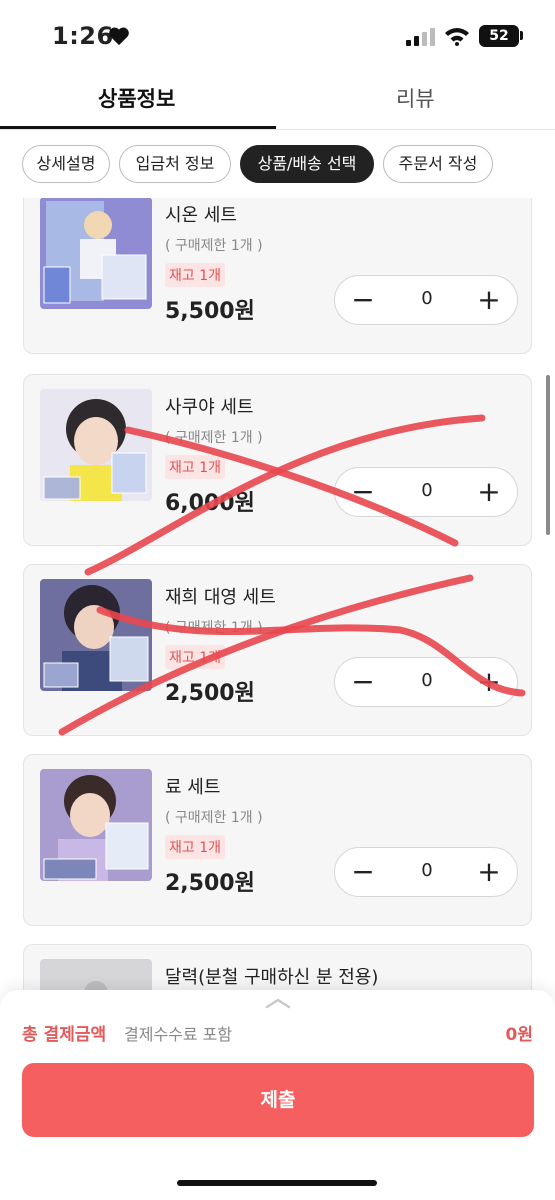  What do you see at coordinates (119, 36) in the screenshot?
I see `heart-icon` at bounding box center [119, 36].